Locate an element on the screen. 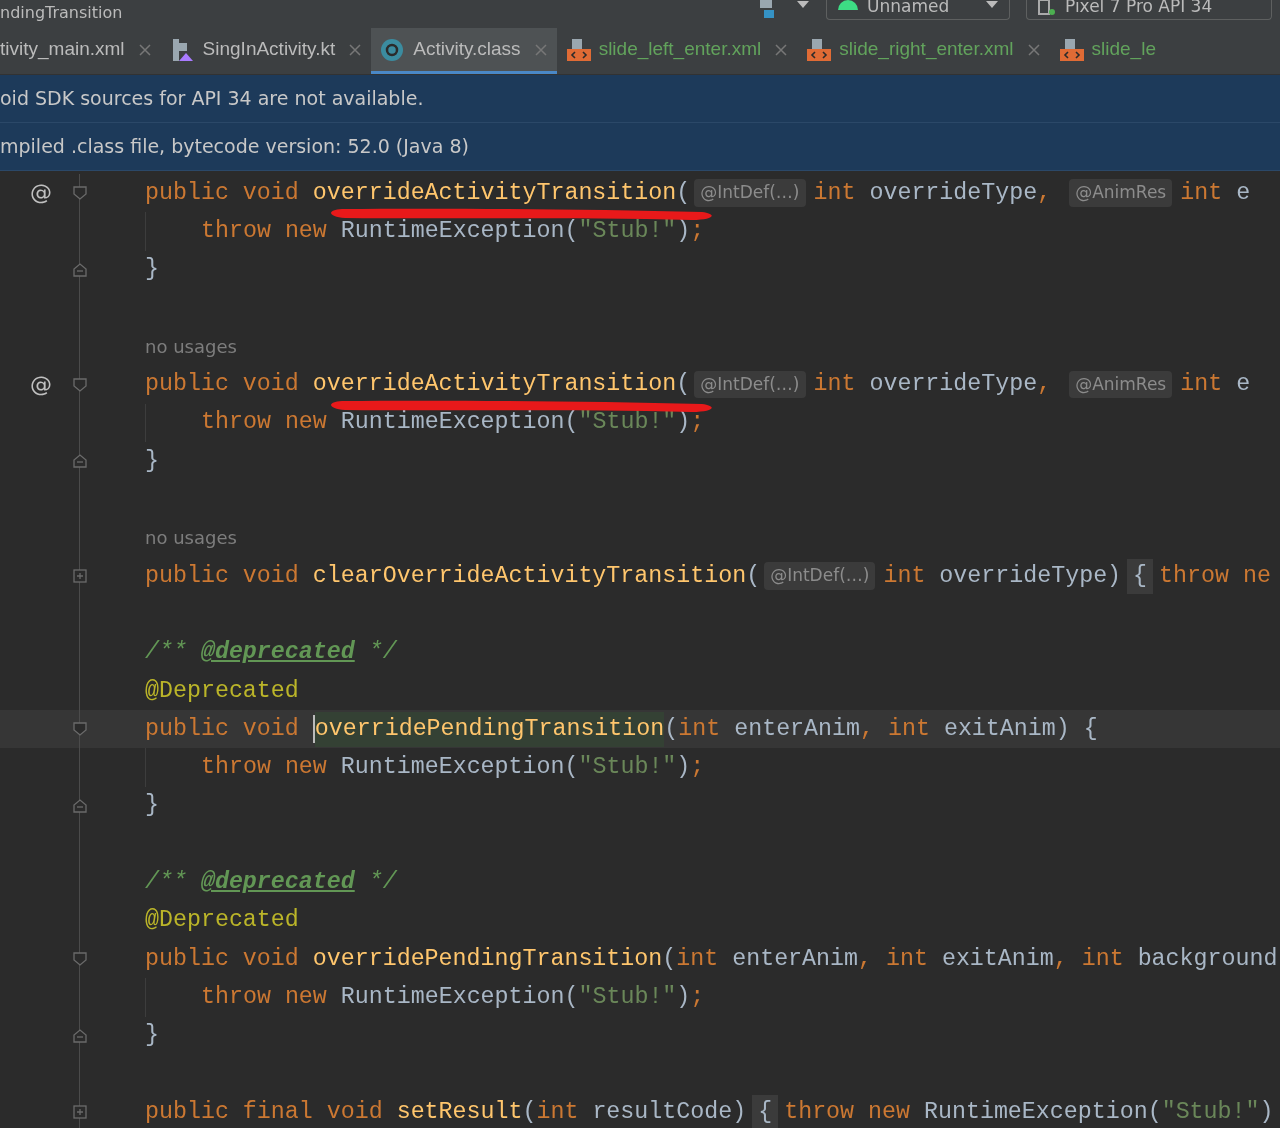 Image resolution: width=1280 pixels, height=1128 pixels. code-token: @deprecated is located at coordinates (277, 882).